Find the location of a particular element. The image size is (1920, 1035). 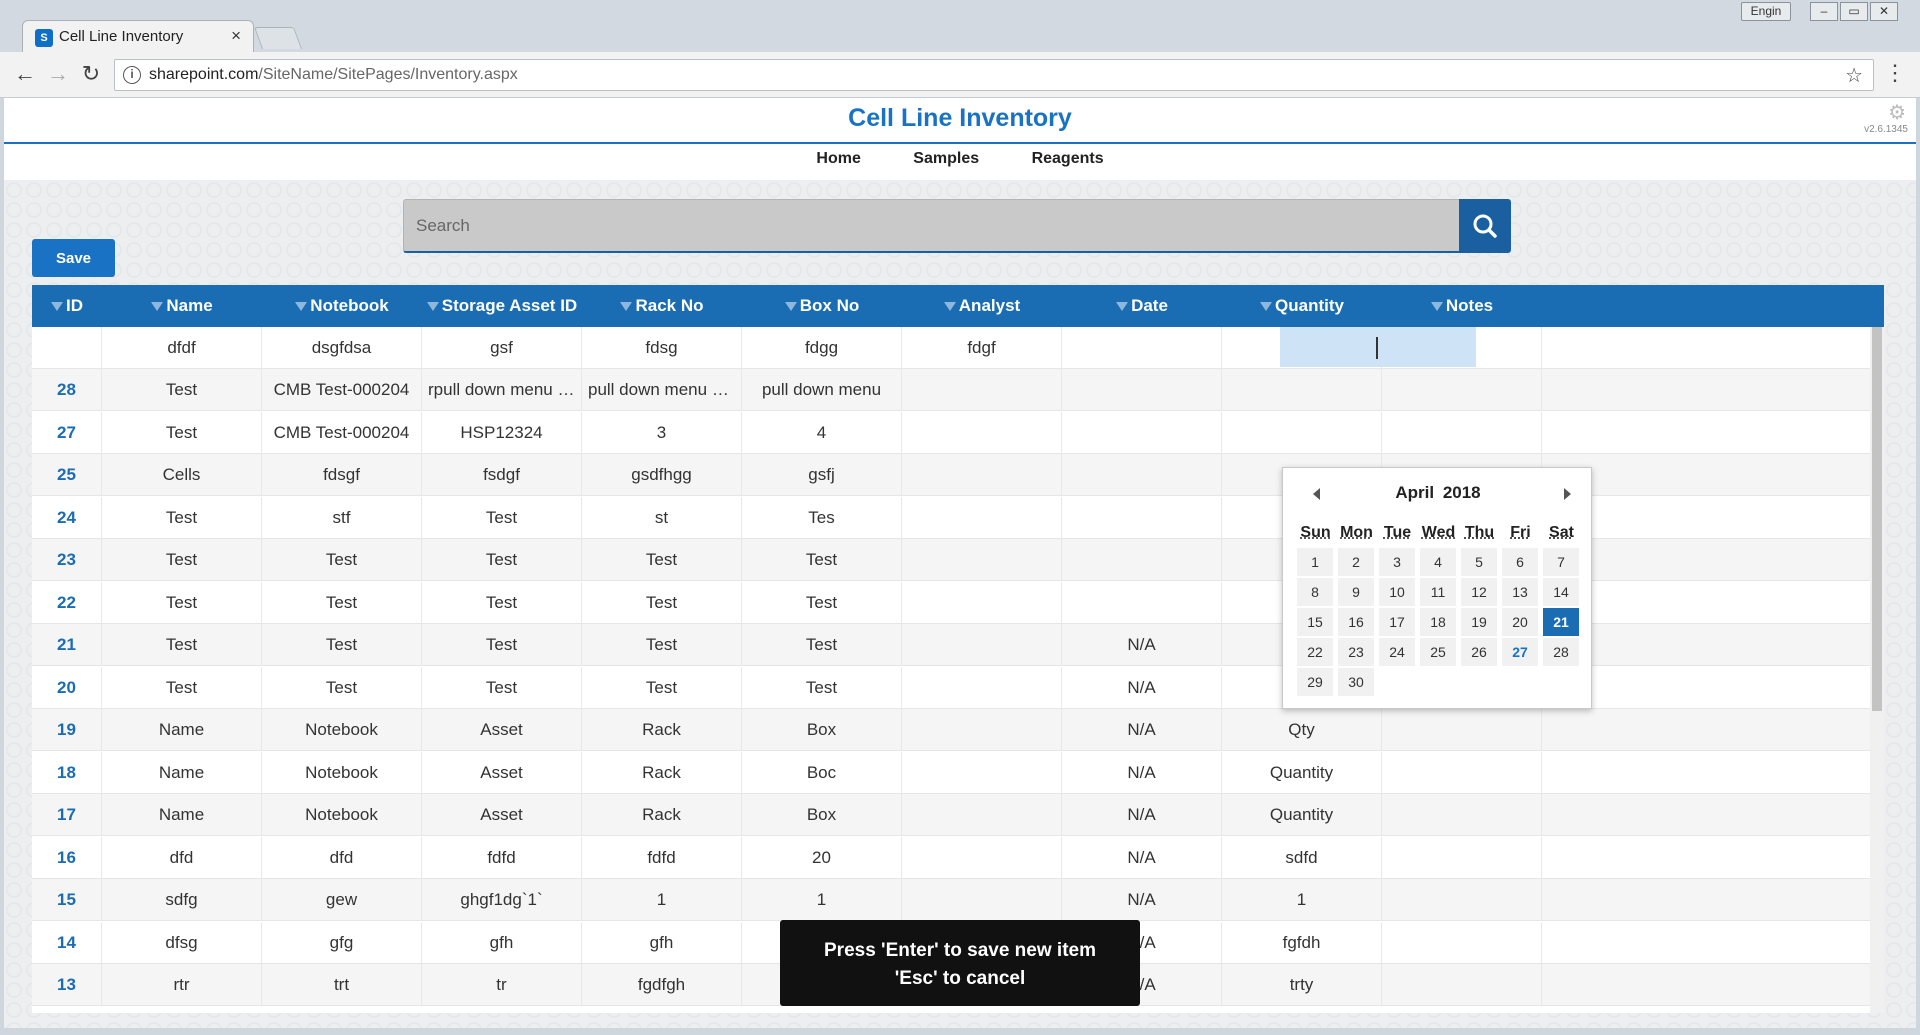

table-row: 27 Test CMB Test-000204 HSP12324 3 4 is located at coordinates (951, 432).